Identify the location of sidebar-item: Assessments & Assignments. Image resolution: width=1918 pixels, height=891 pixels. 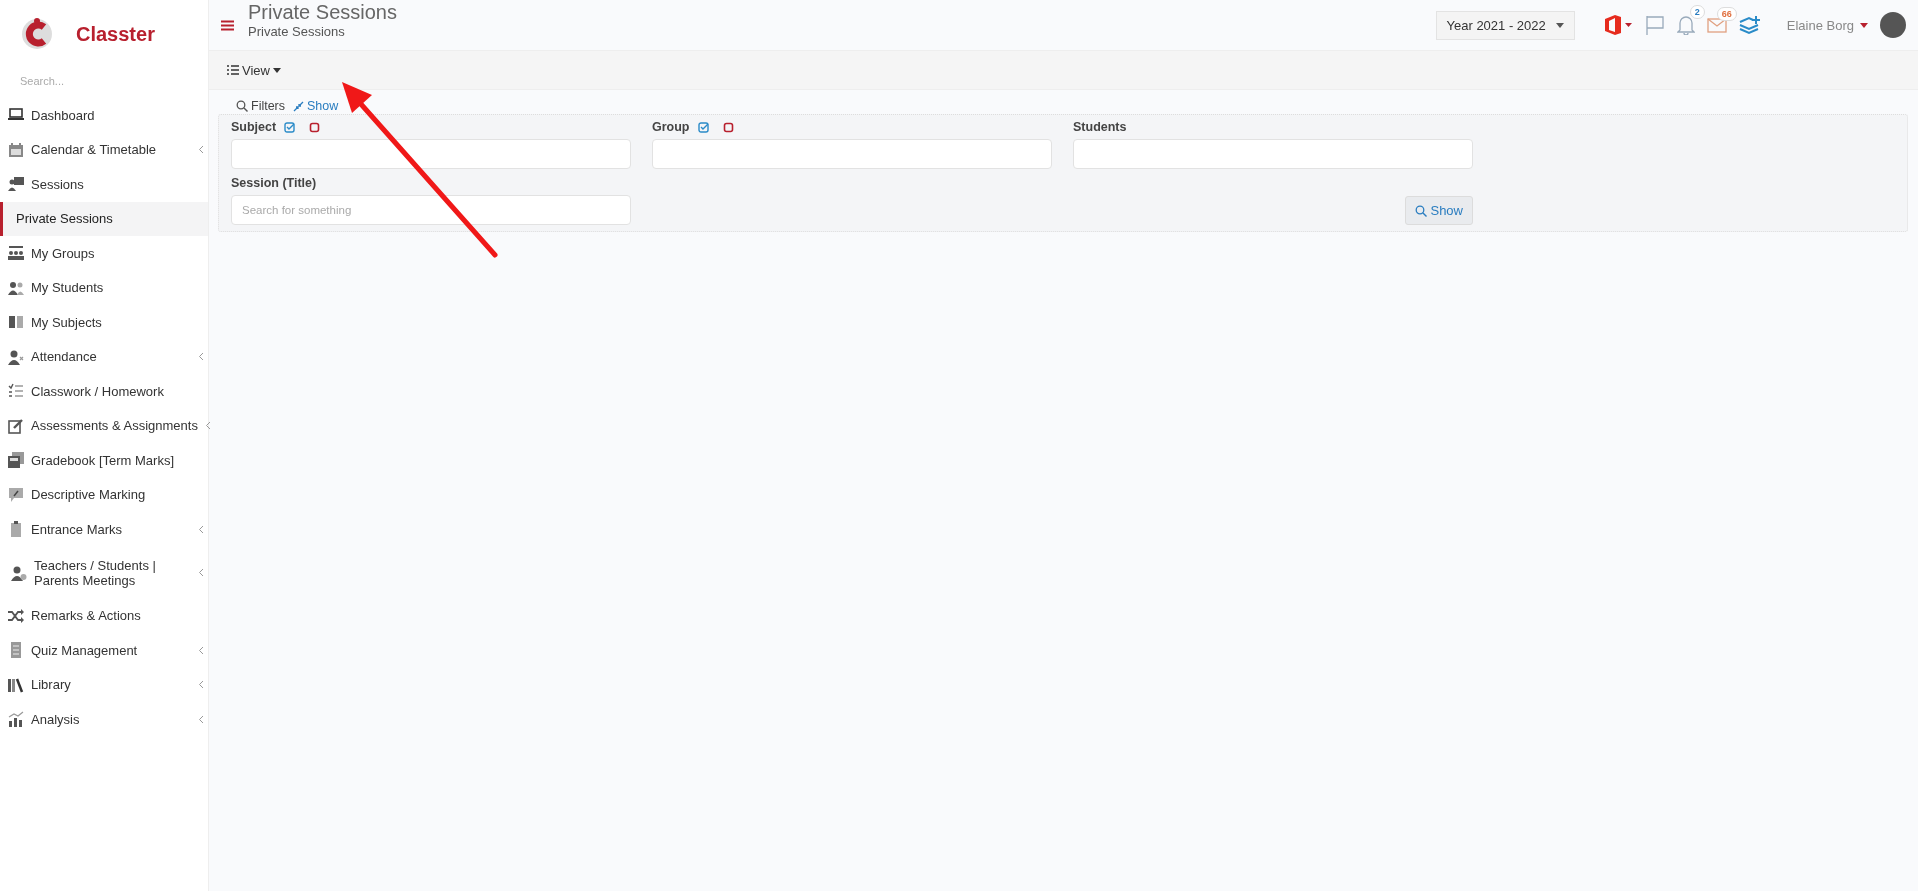
(104, 425).